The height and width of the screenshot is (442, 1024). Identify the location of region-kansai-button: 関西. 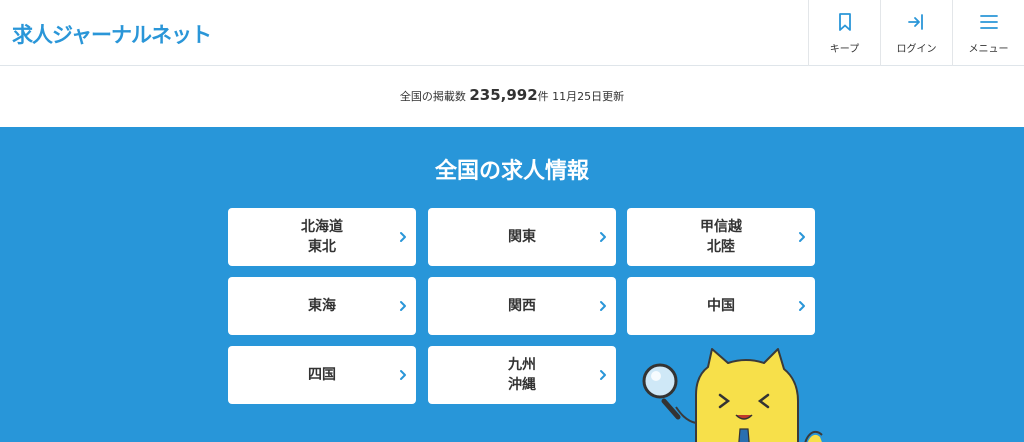
(522, 306).